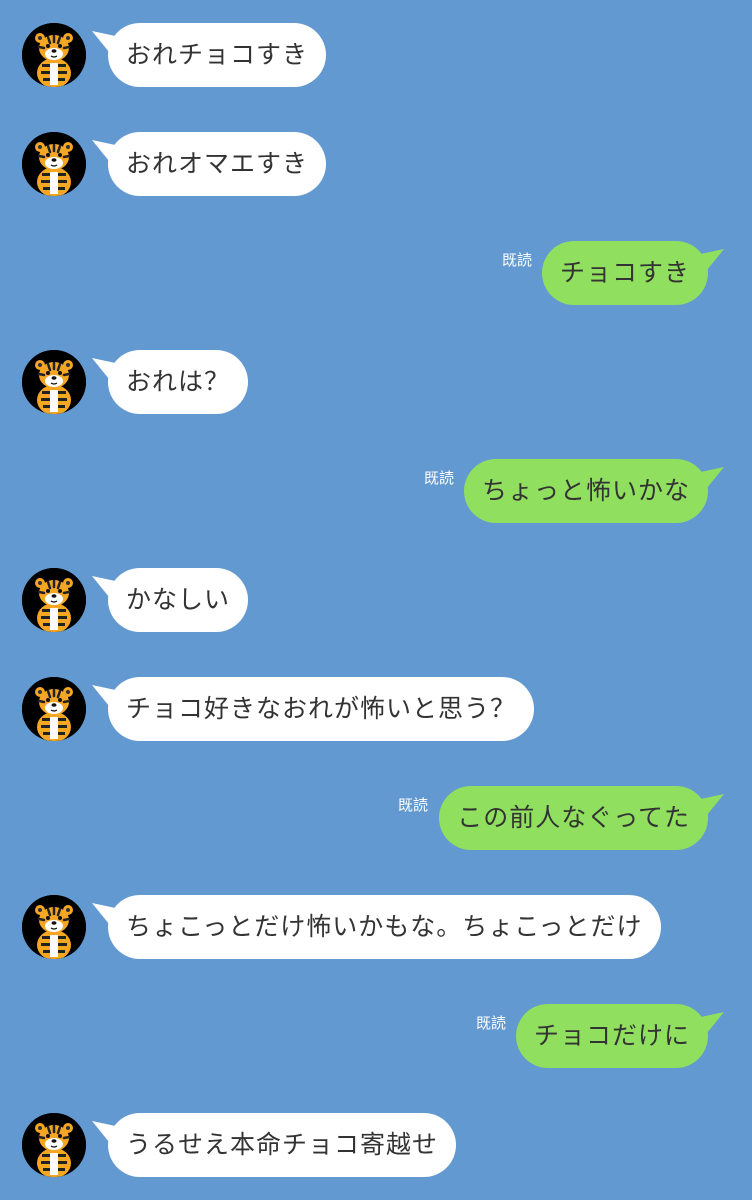  I want to click on message-bubble: おれオマエすき, so click(217, 164).